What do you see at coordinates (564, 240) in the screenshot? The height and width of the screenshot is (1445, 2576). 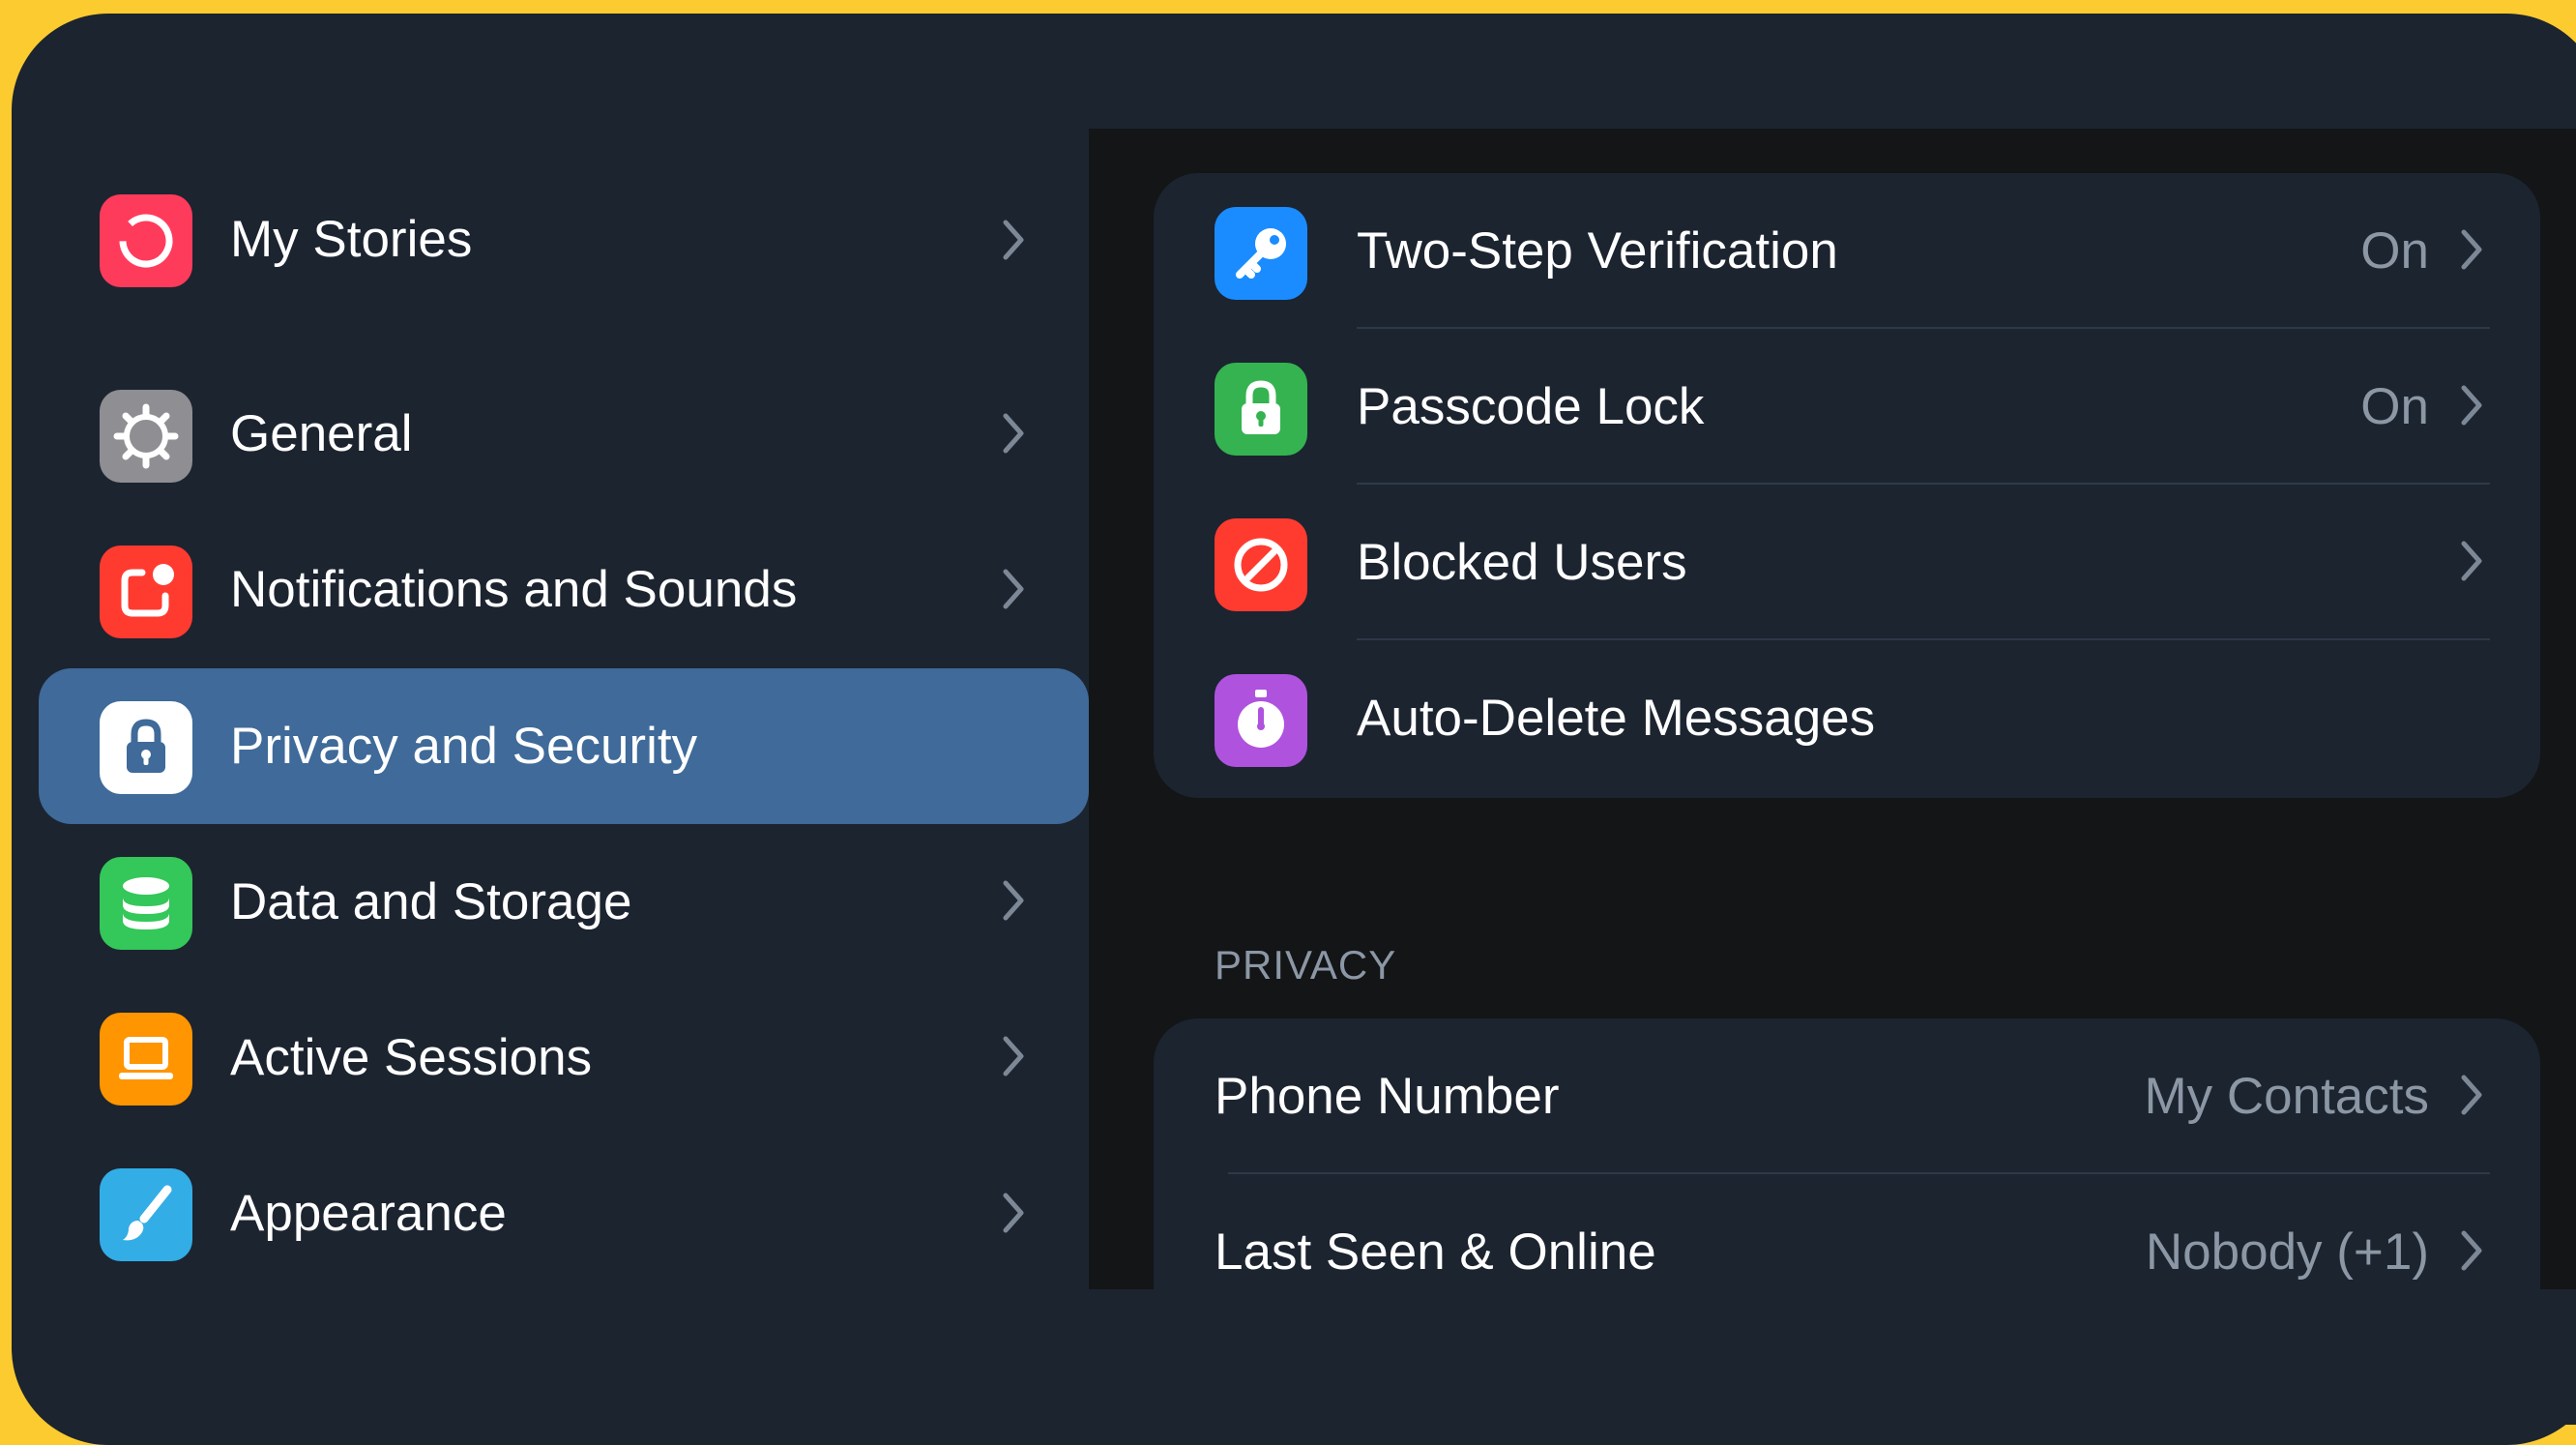 I see `sidebar-item-my-stories` at bounding box center [564, 240].